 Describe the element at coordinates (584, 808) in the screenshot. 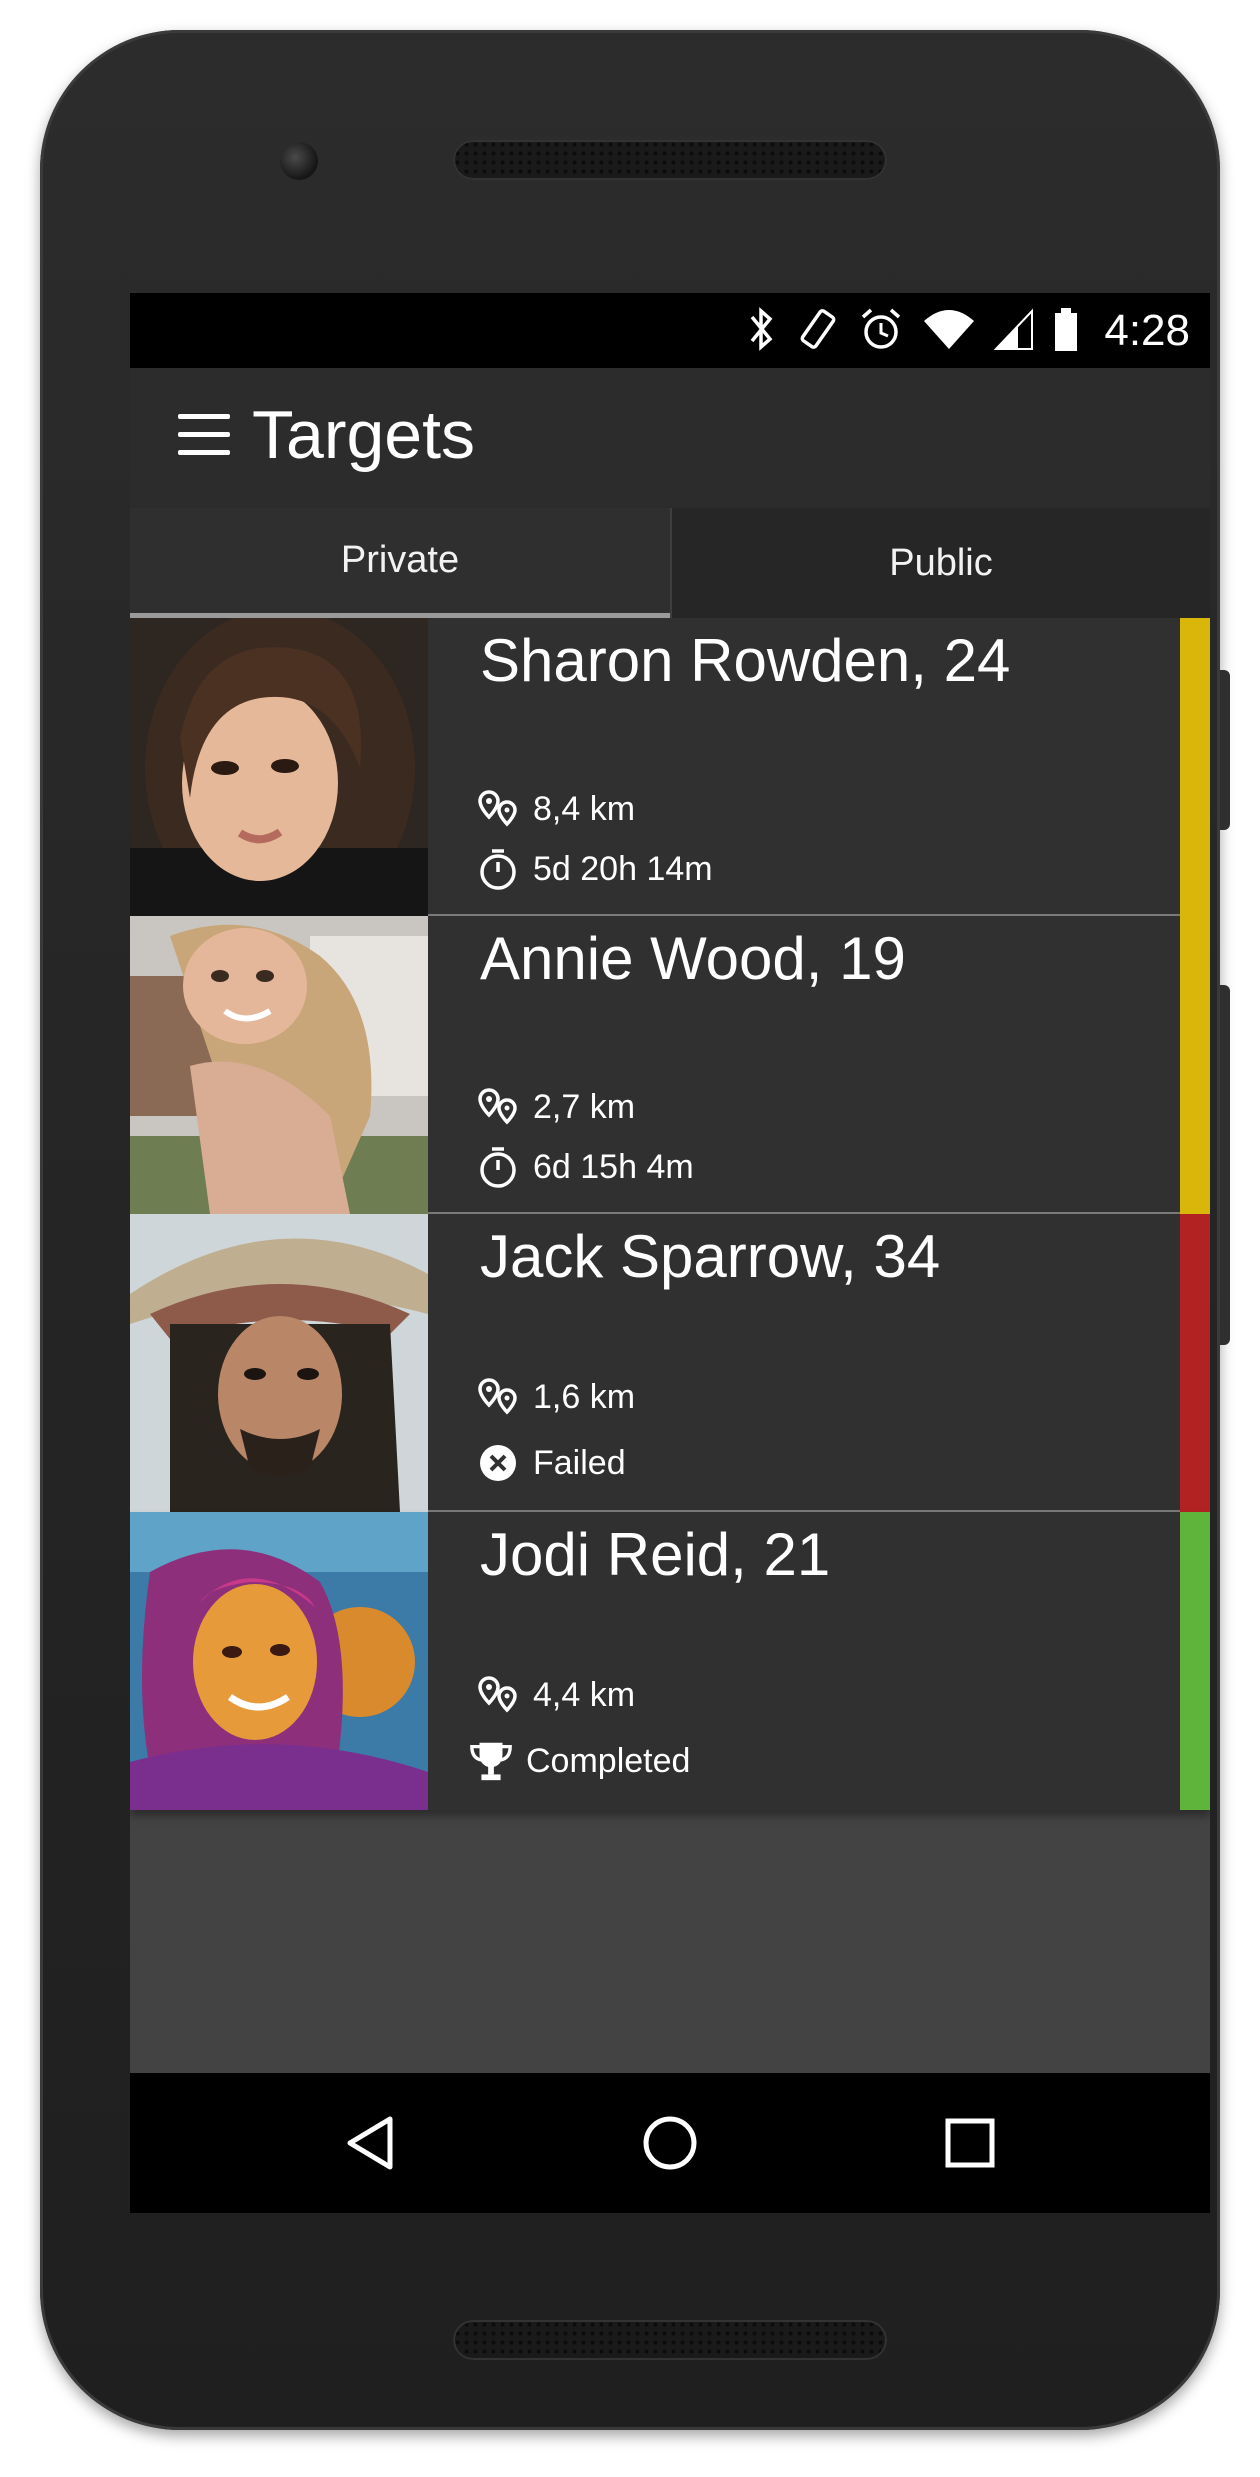

I see `distance-text: 8,4 km` at that location.